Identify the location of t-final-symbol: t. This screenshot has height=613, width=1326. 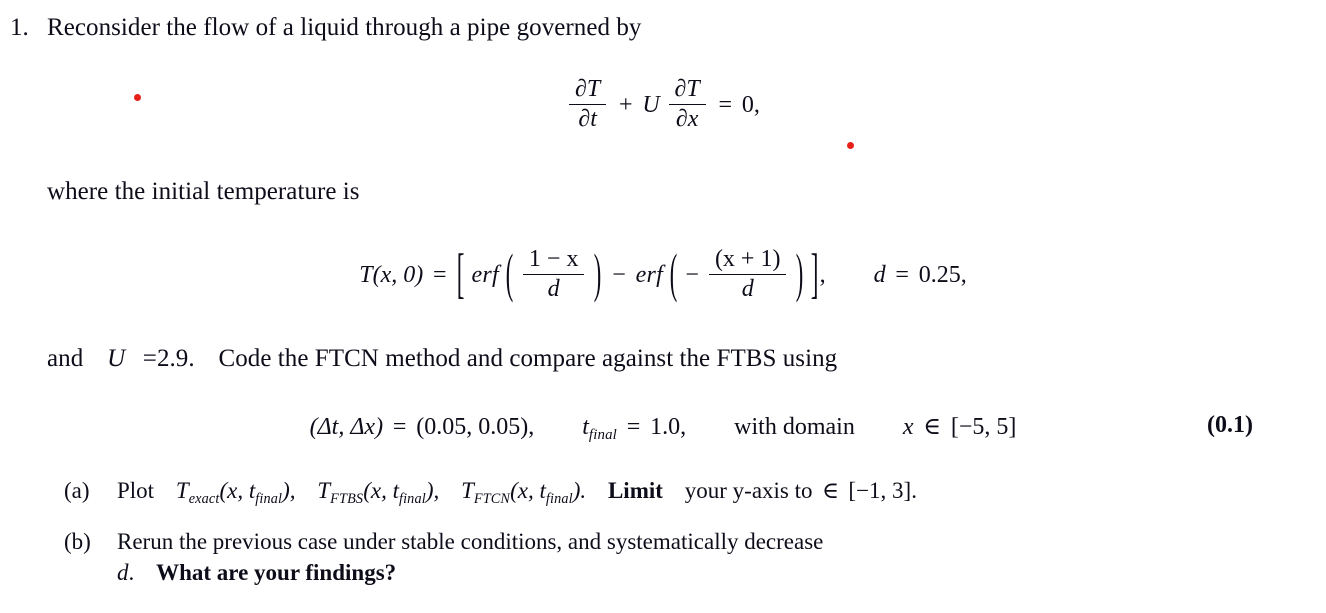
(585, 427).